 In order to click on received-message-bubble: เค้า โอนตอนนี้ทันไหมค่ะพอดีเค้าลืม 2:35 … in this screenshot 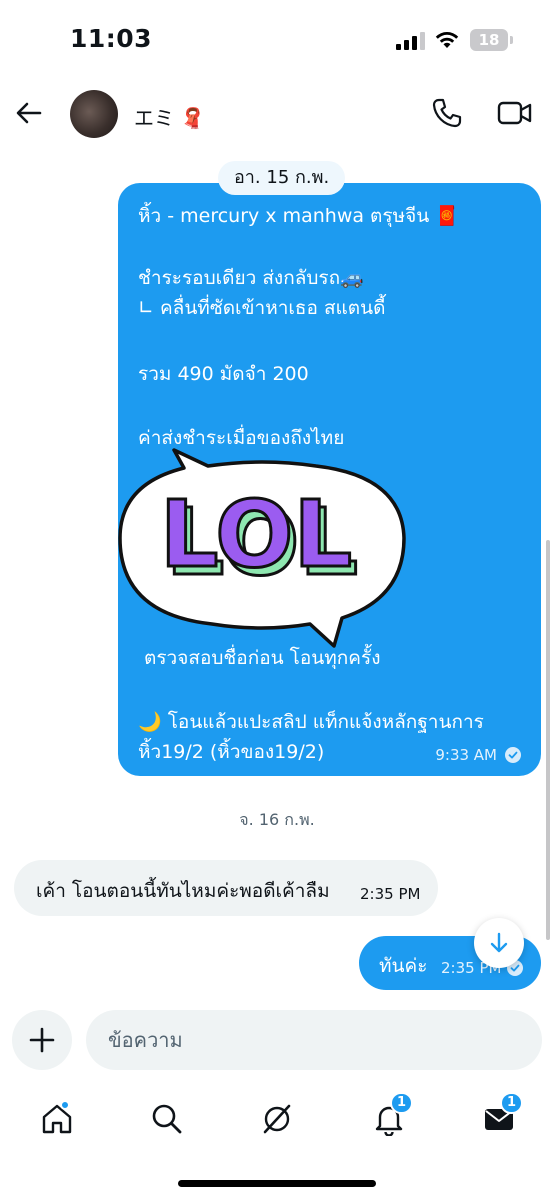, I will do `click(226, 888)`.